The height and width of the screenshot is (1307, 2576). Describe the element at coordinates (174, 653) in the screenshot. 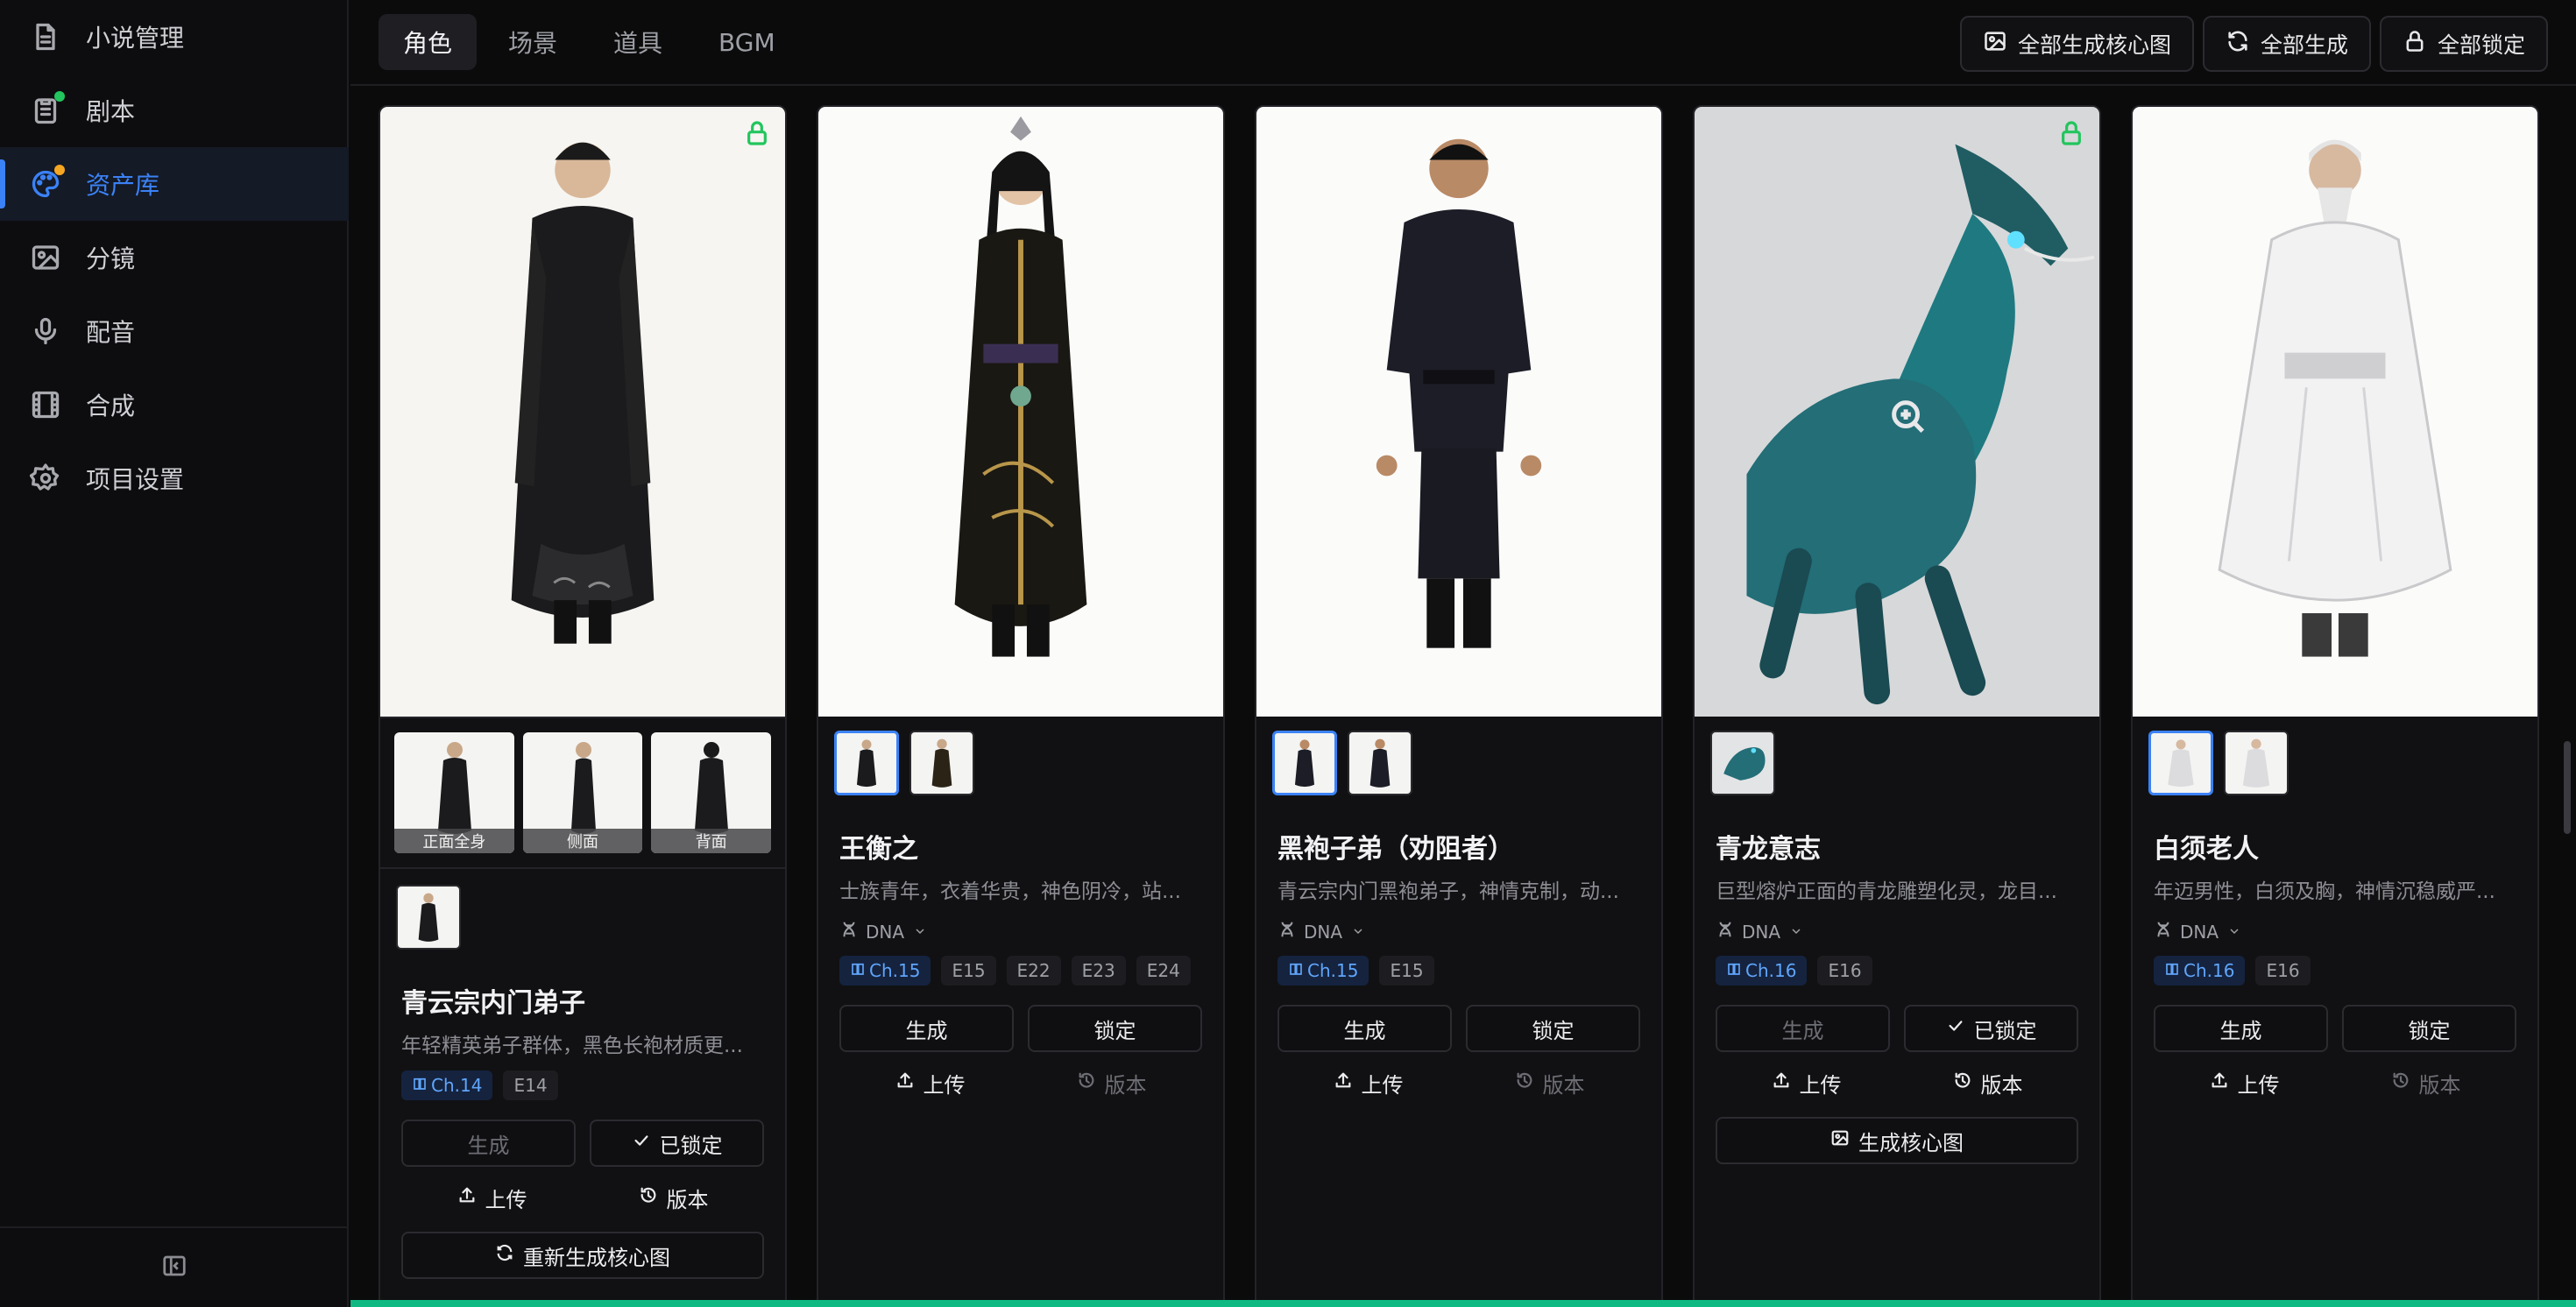

I see `sidebar: 小说管理 剧本 资产库 分镜 配音 合成 项目设置` at that location.